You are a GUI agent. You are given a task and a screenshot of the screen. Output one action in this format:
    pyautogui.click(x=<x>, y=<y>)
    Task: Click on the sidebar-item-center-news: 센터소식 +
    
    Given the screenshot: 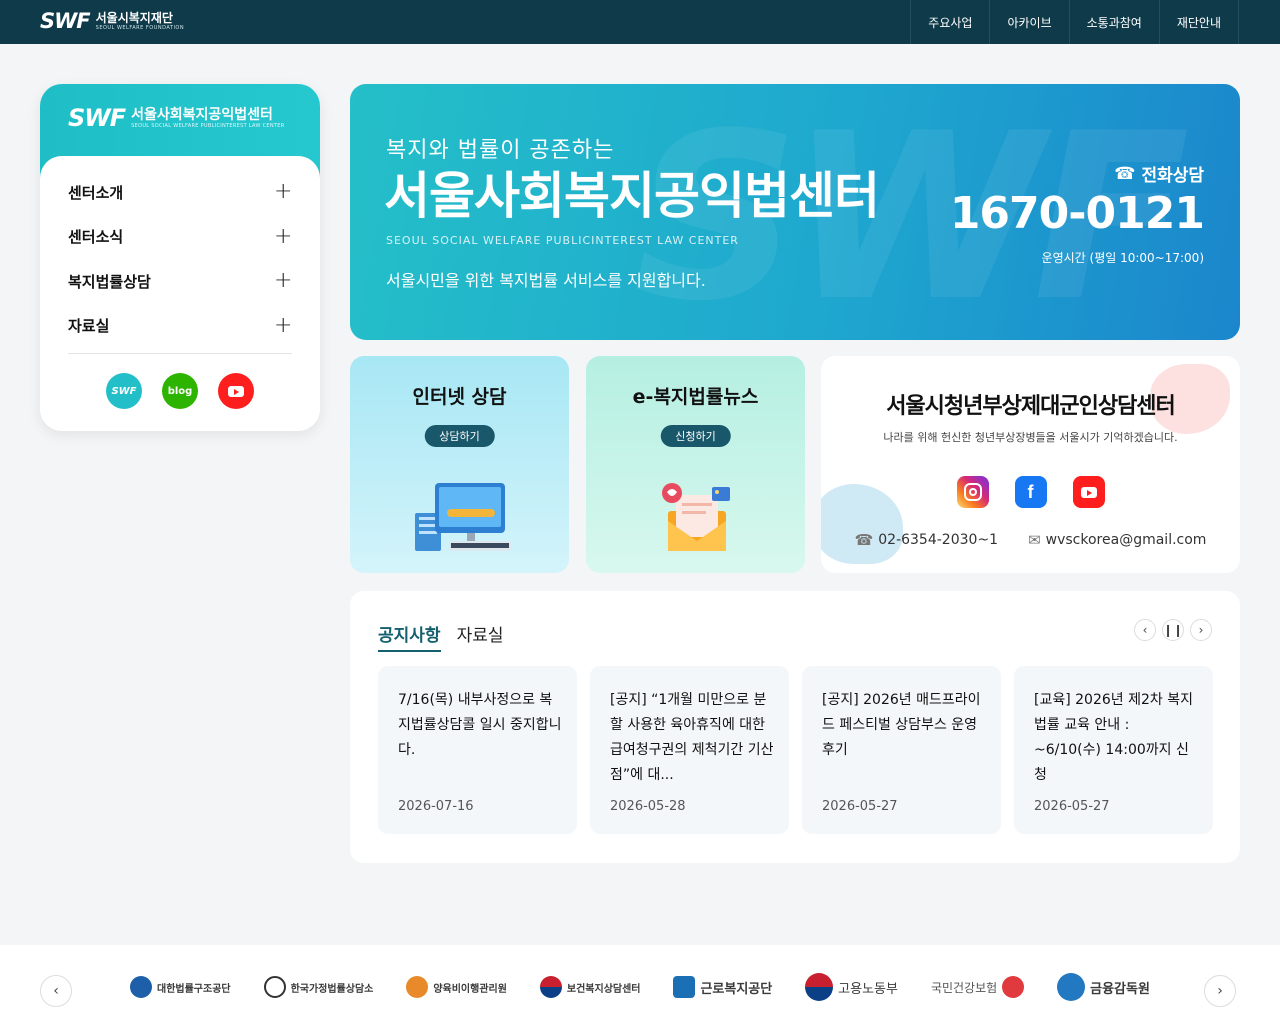 What is the action you would take?
    pyautogui.click(x=180, y=237)
    